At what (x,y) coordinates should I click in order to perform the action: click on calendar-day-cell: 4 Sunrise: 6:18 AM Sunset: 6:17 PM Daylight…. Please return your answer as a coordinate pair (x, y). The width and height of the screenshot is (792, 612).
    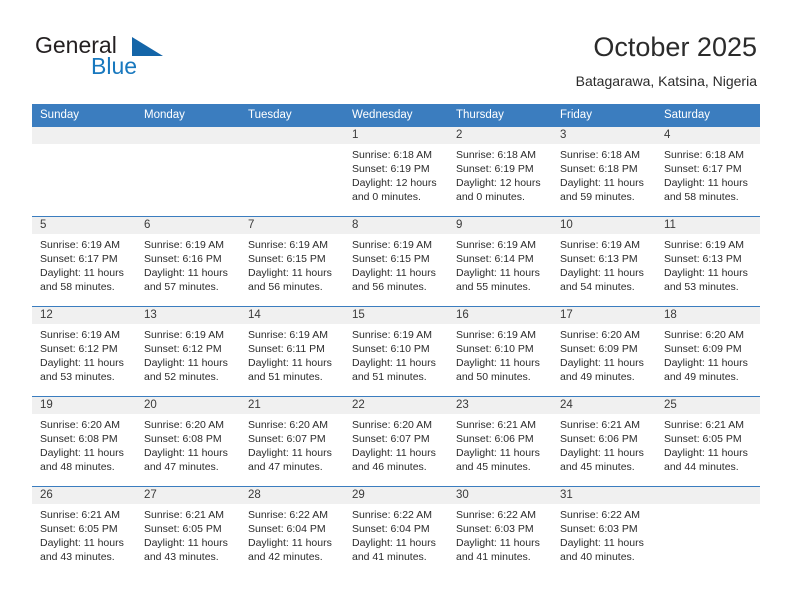
    Looking at the image, I should click on (708, 171).